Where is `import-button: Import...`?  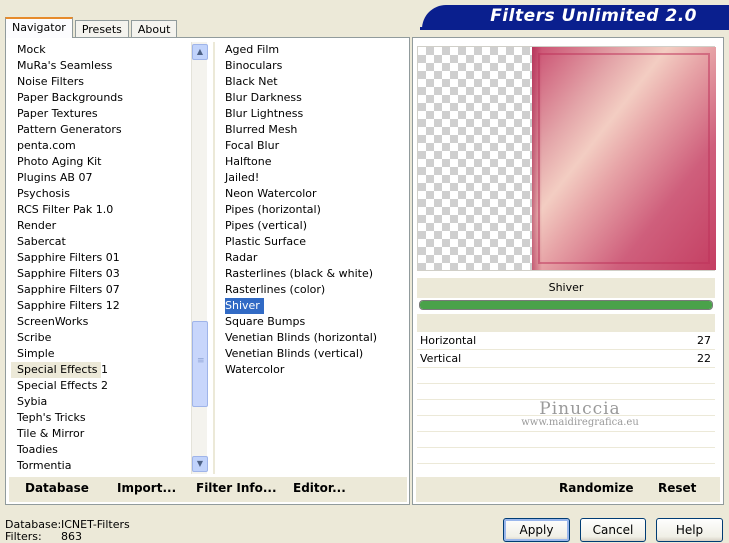
import-button: Import... is located at coordinates (146, 488).